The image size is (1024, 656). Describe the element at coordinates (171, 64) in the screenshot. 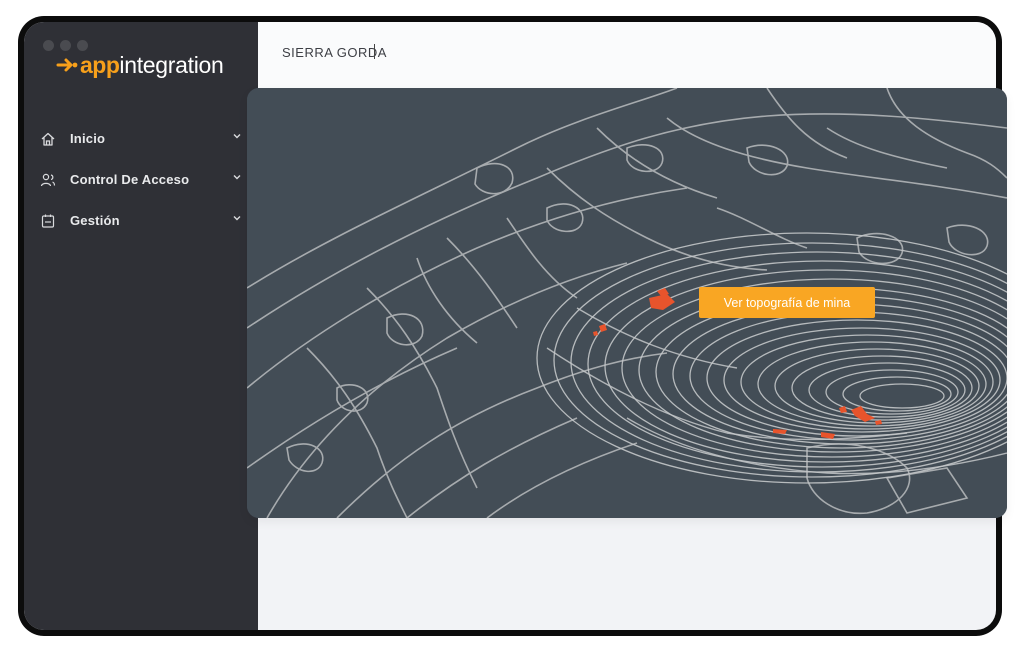

I see `logo-text-integration: integration` at that location.